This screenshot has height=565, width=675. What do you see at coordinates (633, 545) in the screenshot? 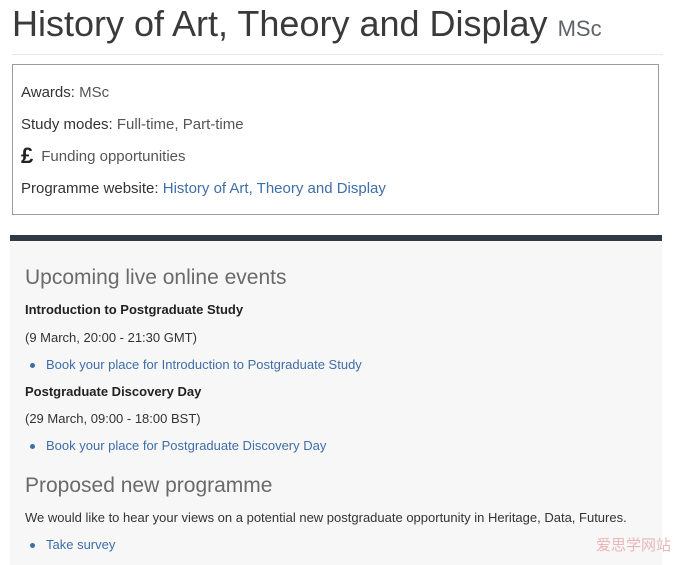
I see `watermark: 爱思学网站` at bounding box center [633, 545].